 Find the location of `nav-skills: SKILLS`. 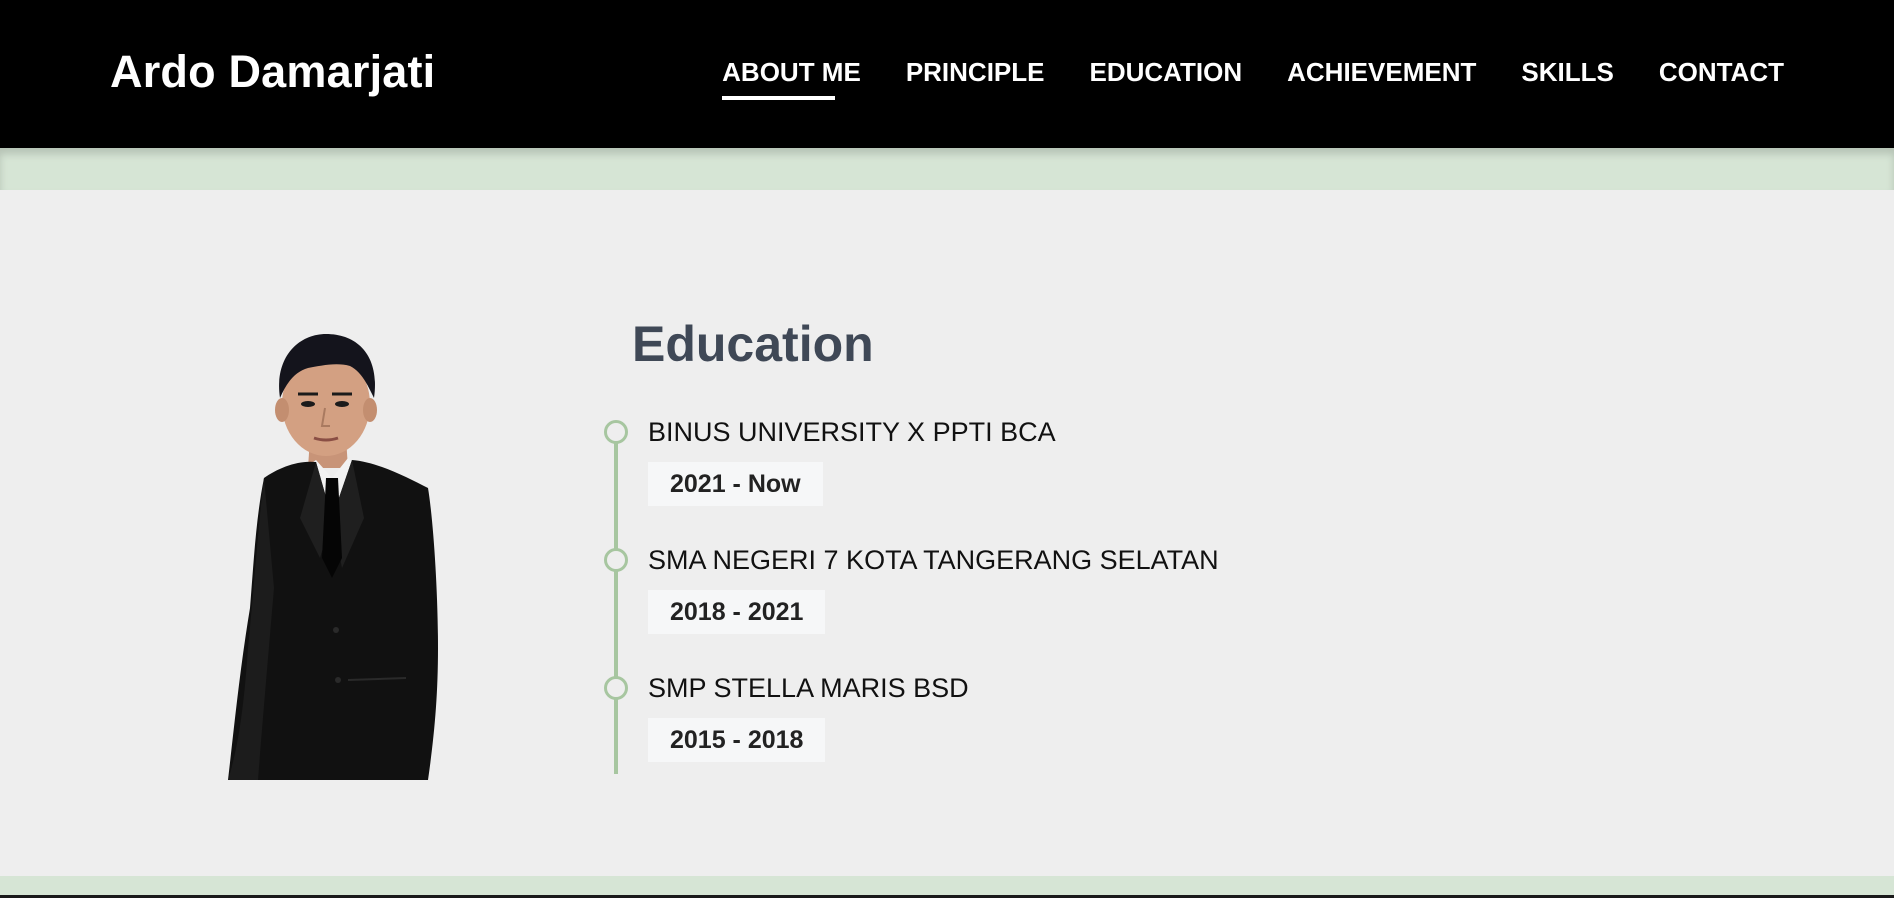

nav-skills: SKILLS is located at coordinates (1567, 72).